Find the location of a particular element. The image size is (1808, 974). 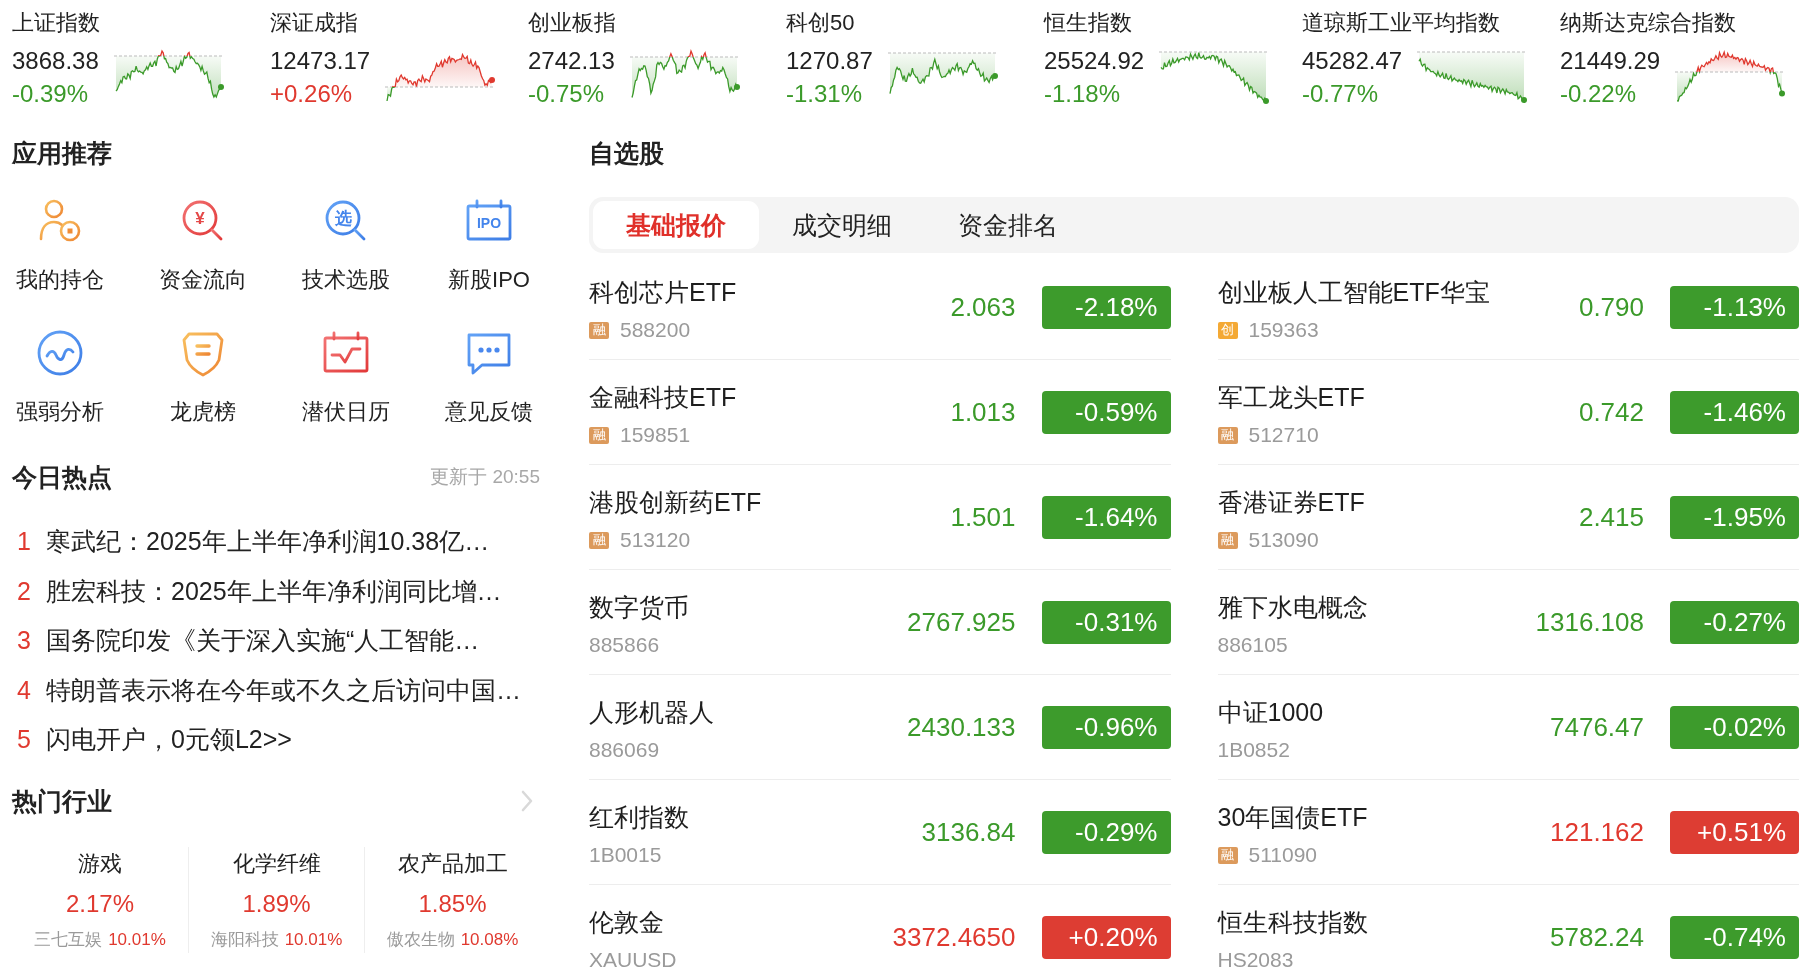

index-price: 1270.87 is located at coordinates (829, 61).